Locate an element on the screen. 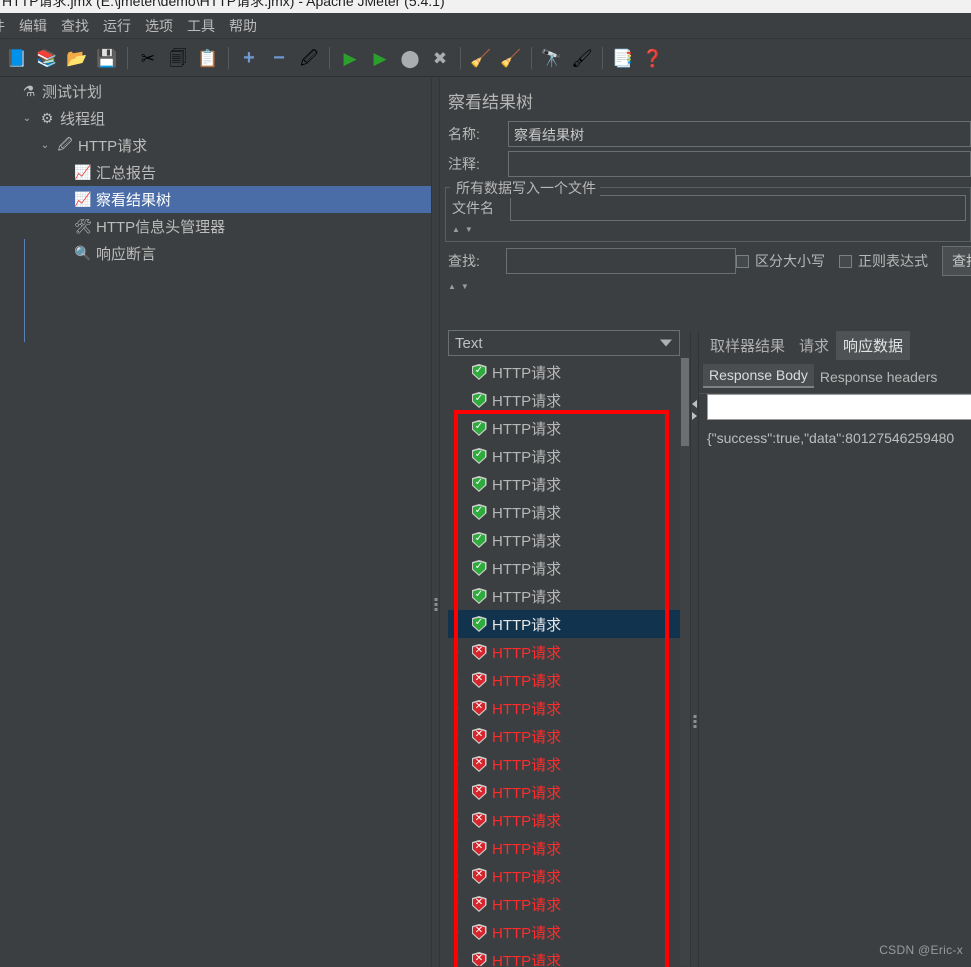 Image resolution: width=971 pixels, height=967 pixels. start-no-pauses-icon: ▶ is located at coordinates (380, 58).